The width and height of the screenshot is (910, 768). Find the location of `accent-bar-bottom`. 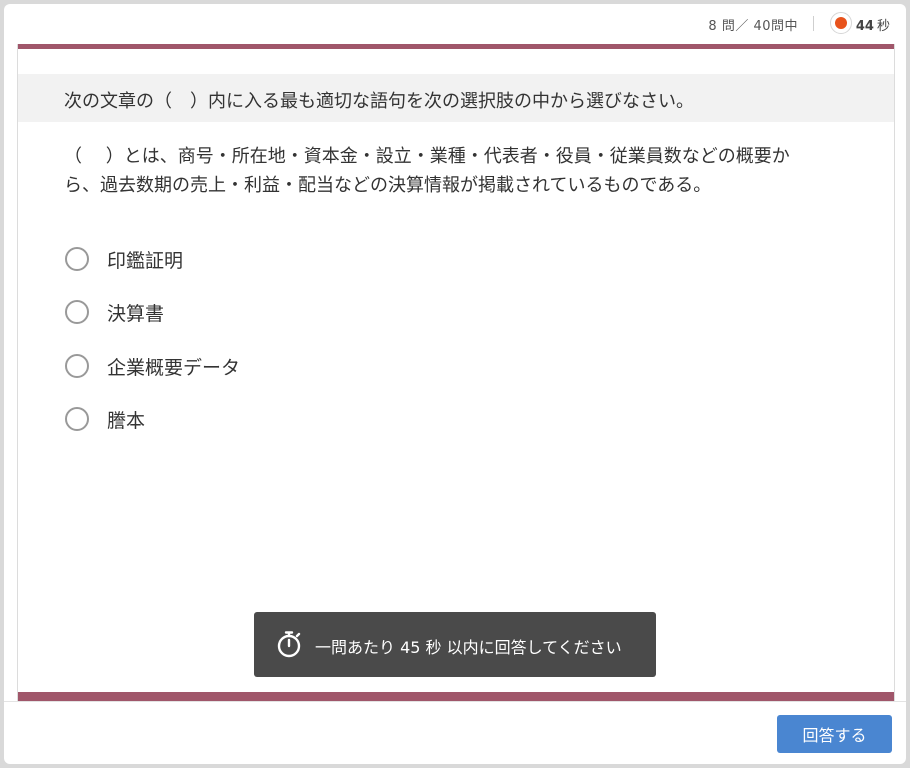

accent-bar-bottom is located at coordinates (456, 696).